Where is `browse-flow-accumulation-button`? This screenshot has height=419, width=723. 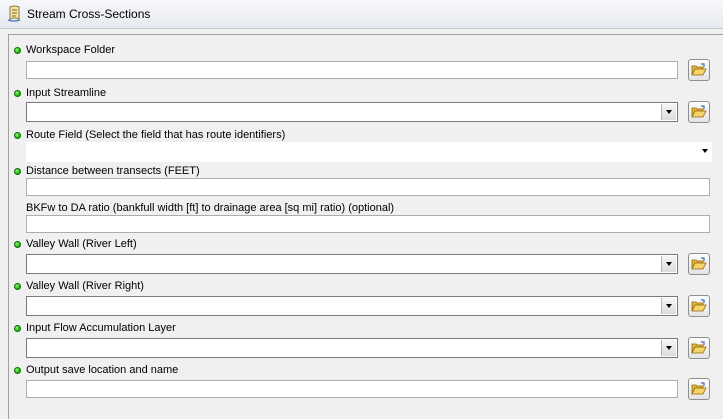
browse-flow-accumulation-button is located at coordinates (699, 348).